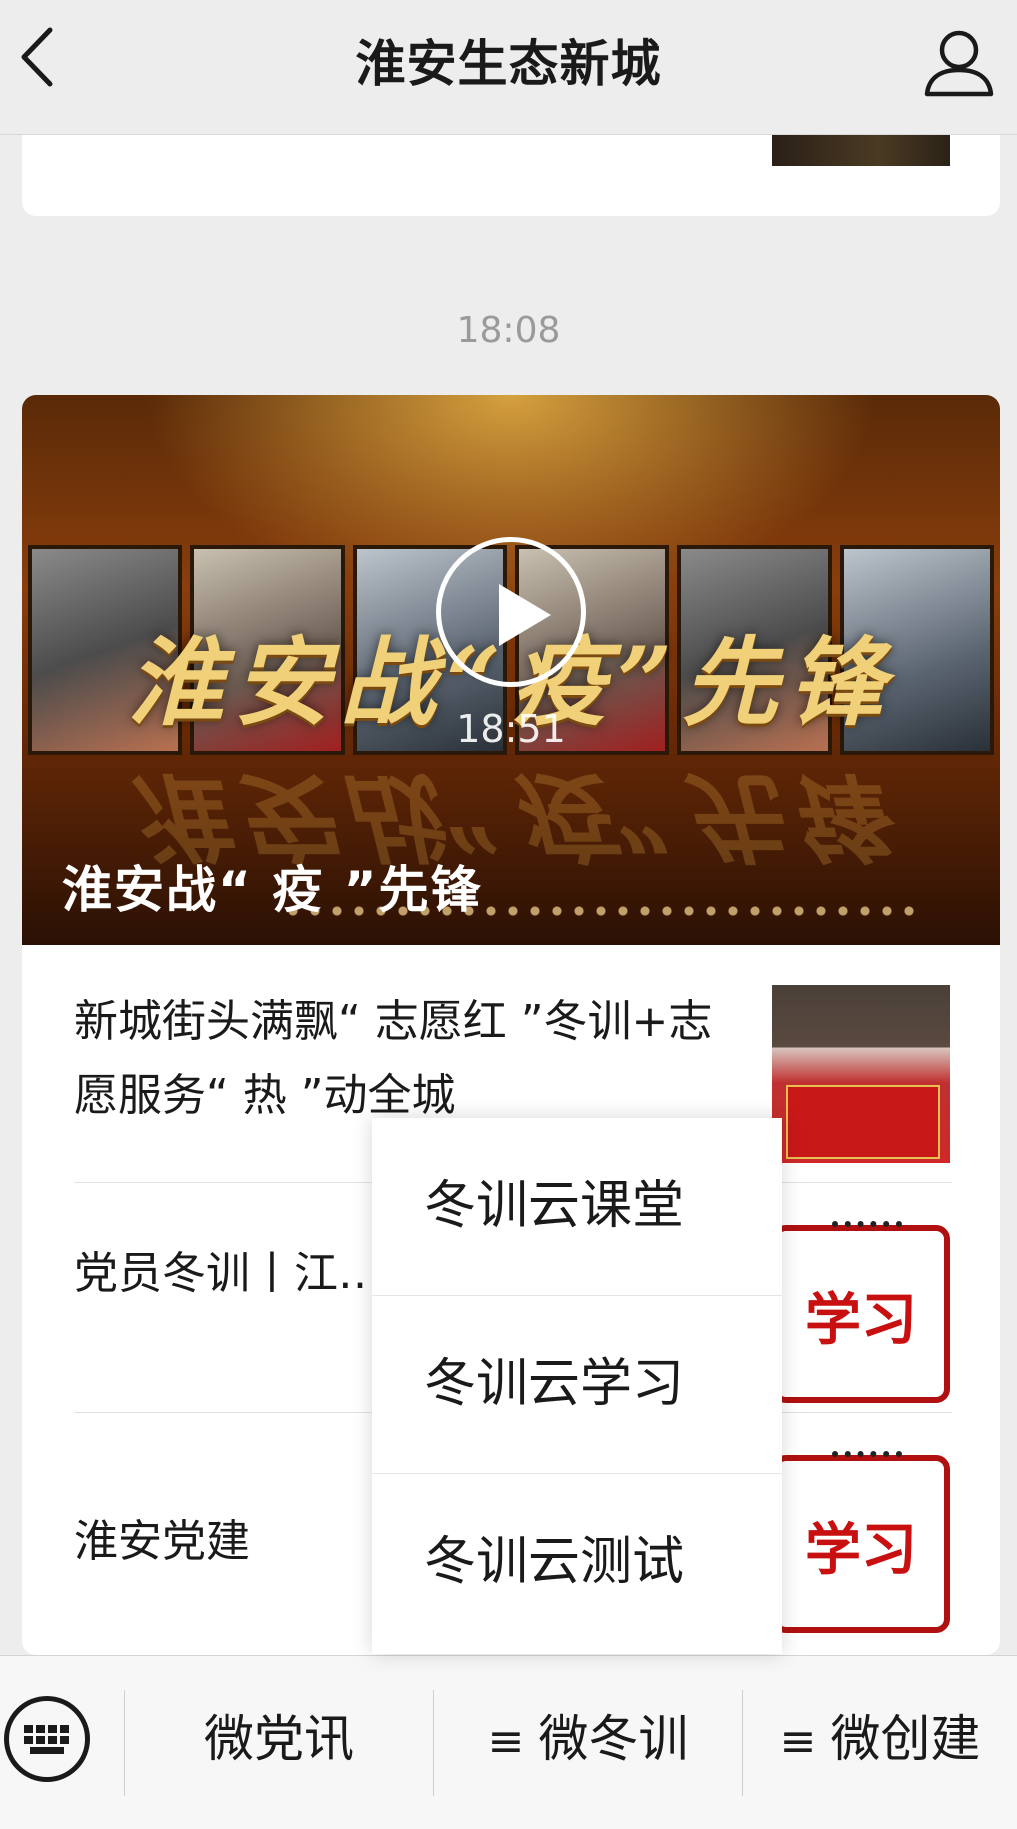  Describe the element at coordinates (511, 173) in the screenshot. I see `previous-article-card` at that location.